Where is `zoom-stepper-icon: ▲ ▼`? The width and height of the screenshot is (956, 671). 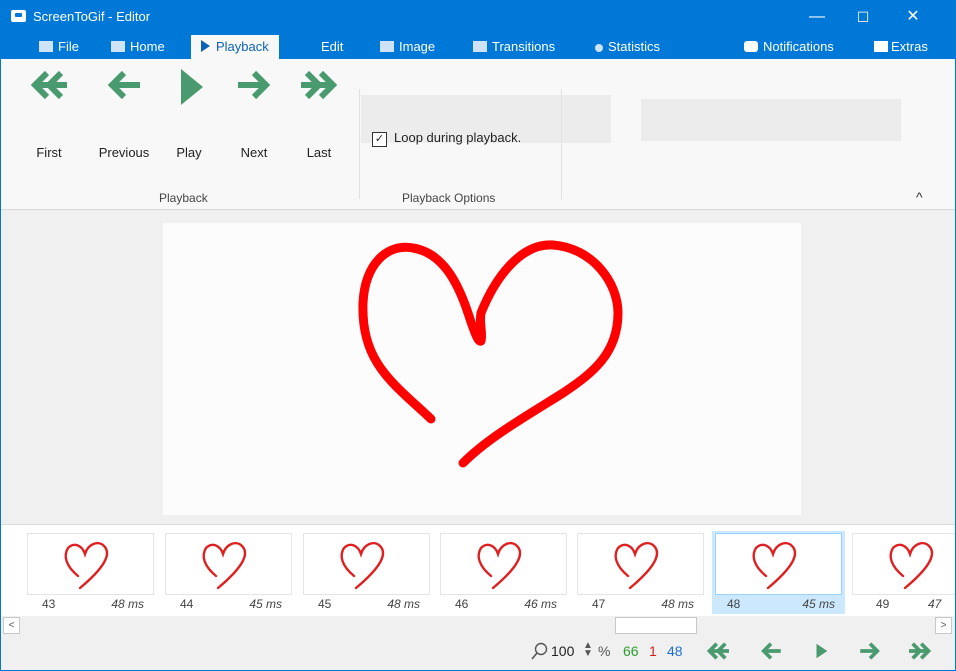 zoom-stepper-icon: ▲ ▼ is located at coordinates (588, 650).